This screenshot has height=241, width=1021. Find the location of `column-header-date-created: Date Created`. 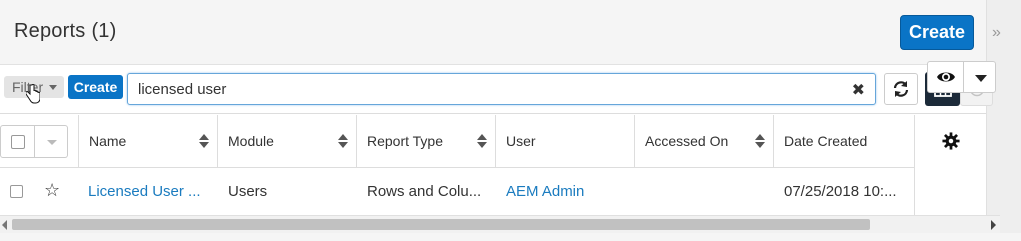

column-header-date-created: Date Created is located at coordinates (844, 141).